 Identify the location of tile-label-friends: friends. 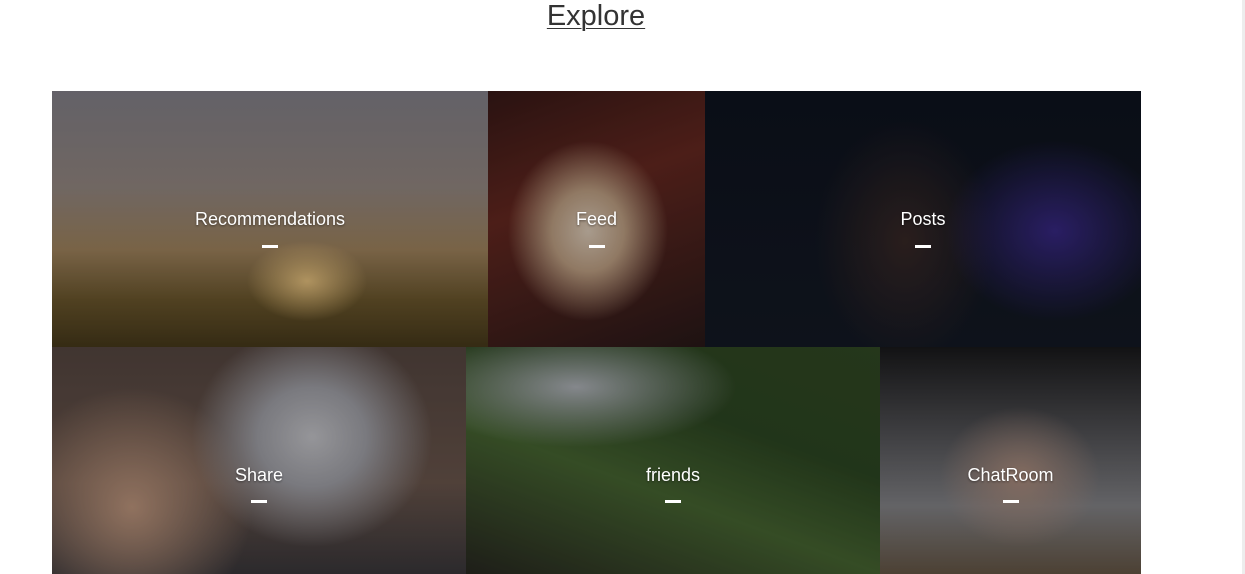
(673, 475).